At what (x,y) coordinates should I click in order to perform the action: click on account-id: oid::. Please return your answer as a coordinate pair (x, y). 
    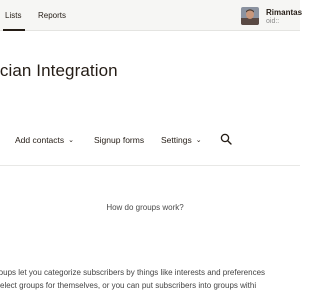
    Looking at the image, I should click on (272, 21).